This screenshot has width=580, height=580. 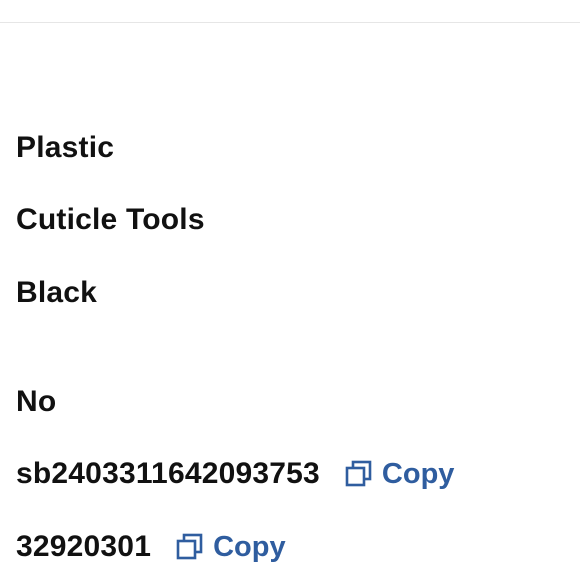 I want to click on id-value: 32920301, so click(x=84, y=546).